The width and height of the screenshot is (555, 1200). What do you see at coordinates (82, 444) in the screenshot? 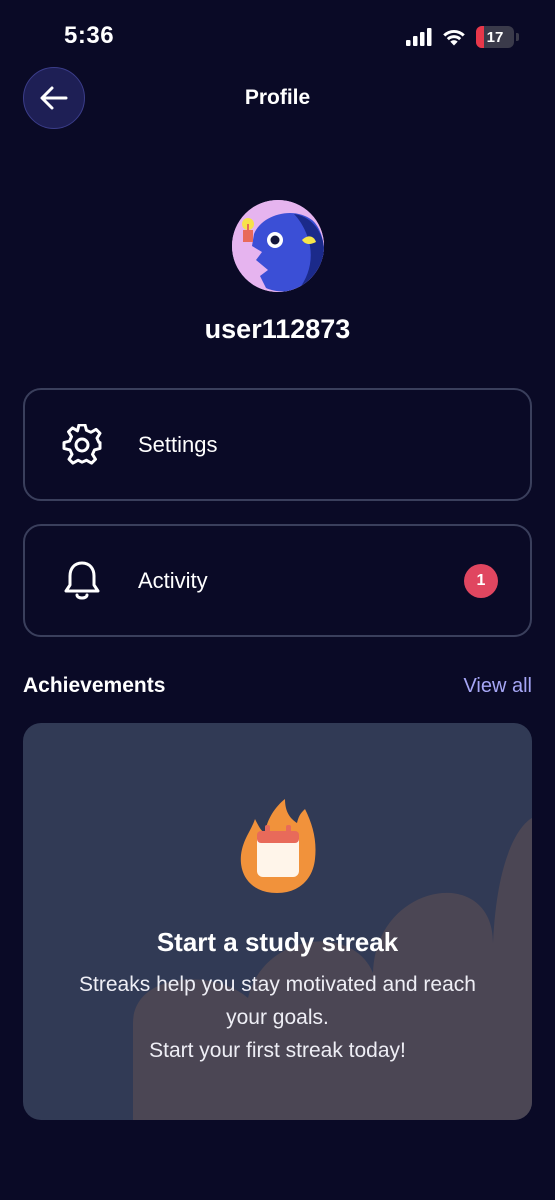
I see `gear-icon` at bounding box center [82, 444].